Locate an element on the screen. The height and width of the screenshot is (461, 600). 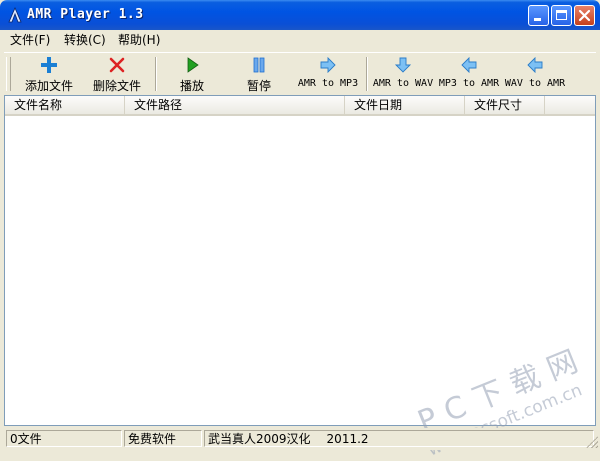
column-header-name: 文件名称 is located at coordinates (65, 105).